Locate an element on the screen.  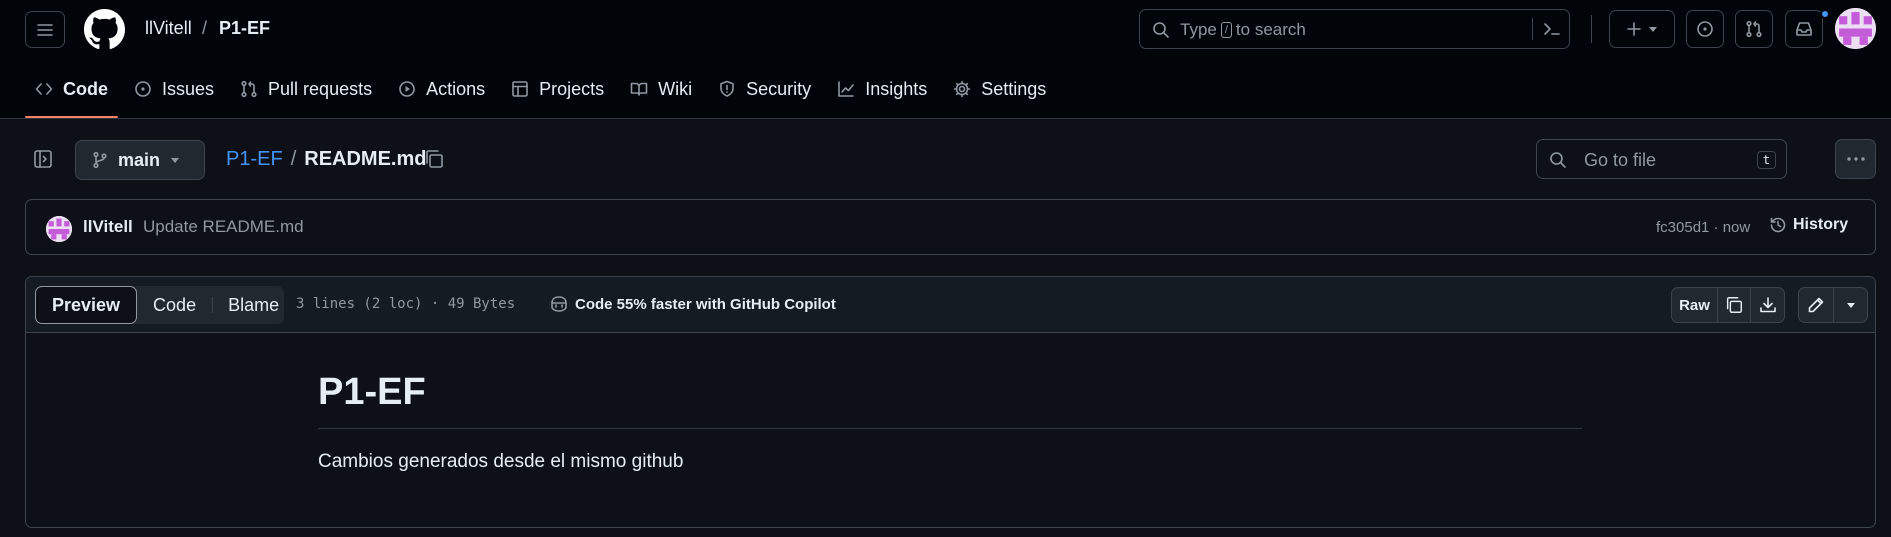
branch-selector: main is located at coordinates (140, 160).